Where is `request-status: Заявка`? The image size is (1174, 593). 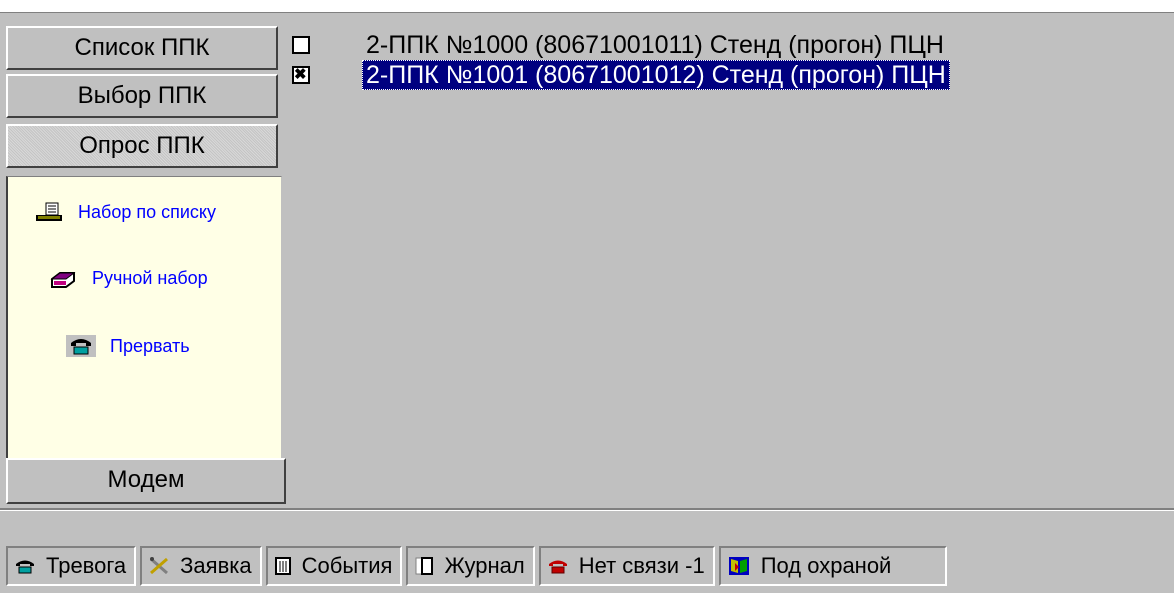
request-status: Заявка is located at coordinates (201, 566).